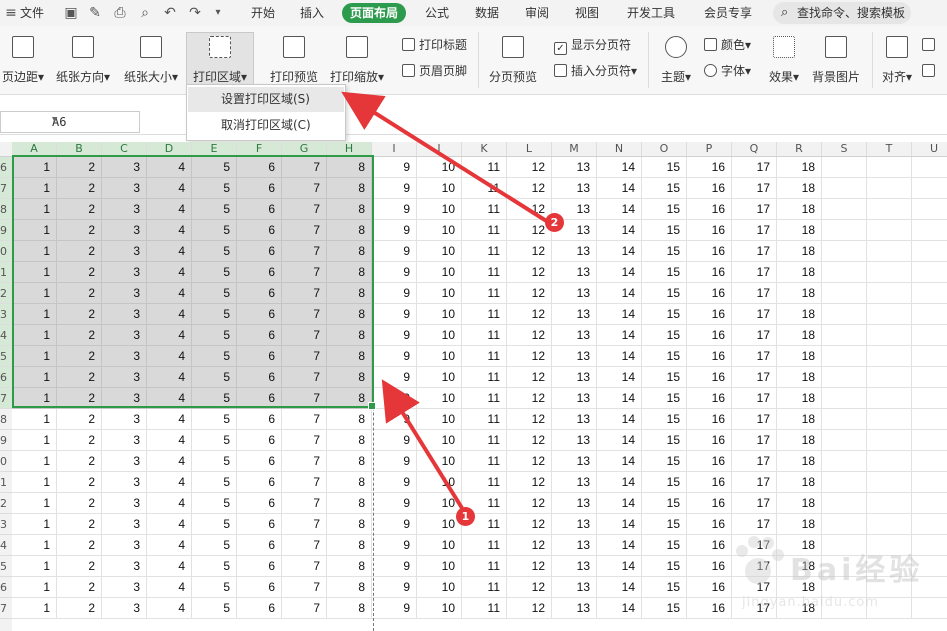 Image resolution: width=947 pixels, height=631 pixels. I want to click on orientation-button: 纸张方向▾, so click(83, 60).